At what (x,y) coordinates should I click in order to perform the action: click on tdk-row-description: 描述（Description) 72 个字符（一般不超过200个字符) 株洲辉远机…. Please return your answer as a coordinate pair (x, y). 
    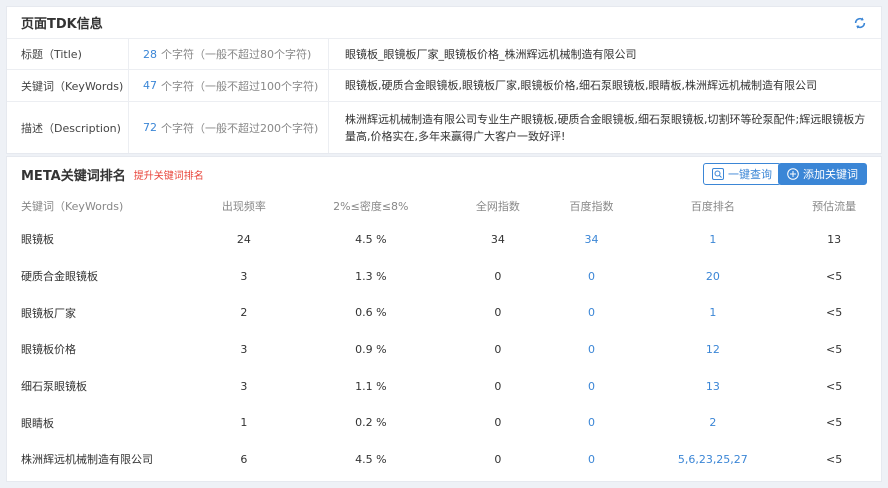
    Looking at the image, I should click on (444, 127).